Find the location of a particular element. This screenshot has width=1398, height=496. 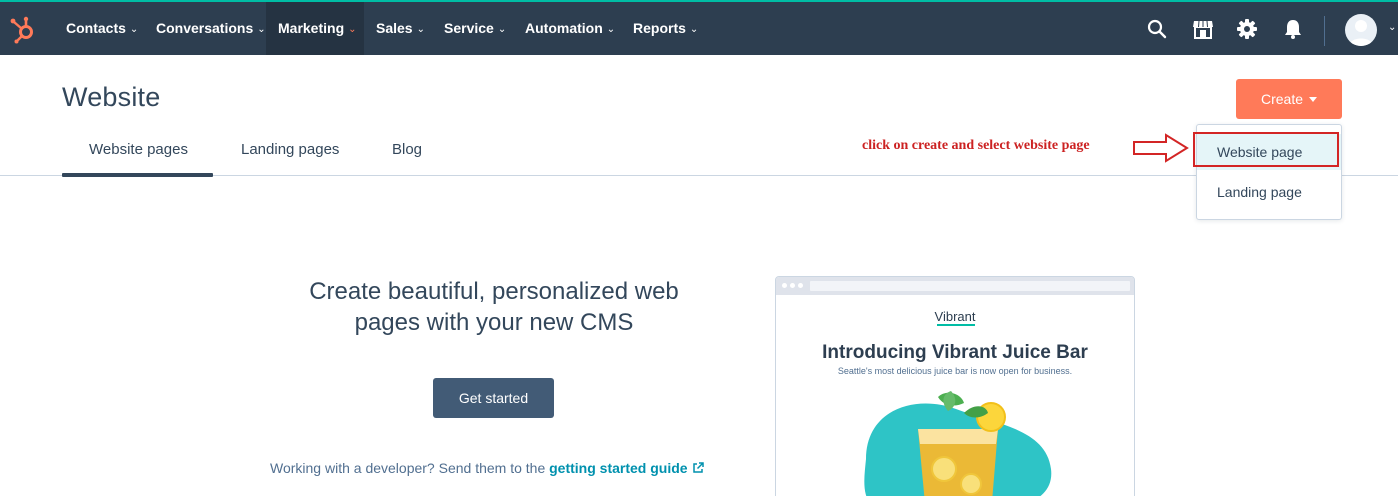

annotation-text: click on create and select website page is located at coordinates (976, 145).